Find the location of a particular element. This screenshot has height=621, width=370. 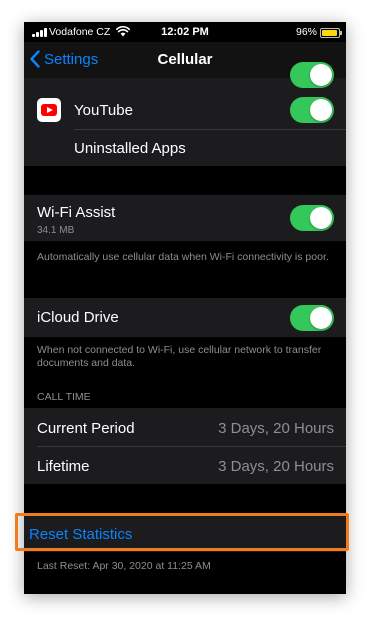

battery-percentage: 96% is located at coordinates (307, 32).